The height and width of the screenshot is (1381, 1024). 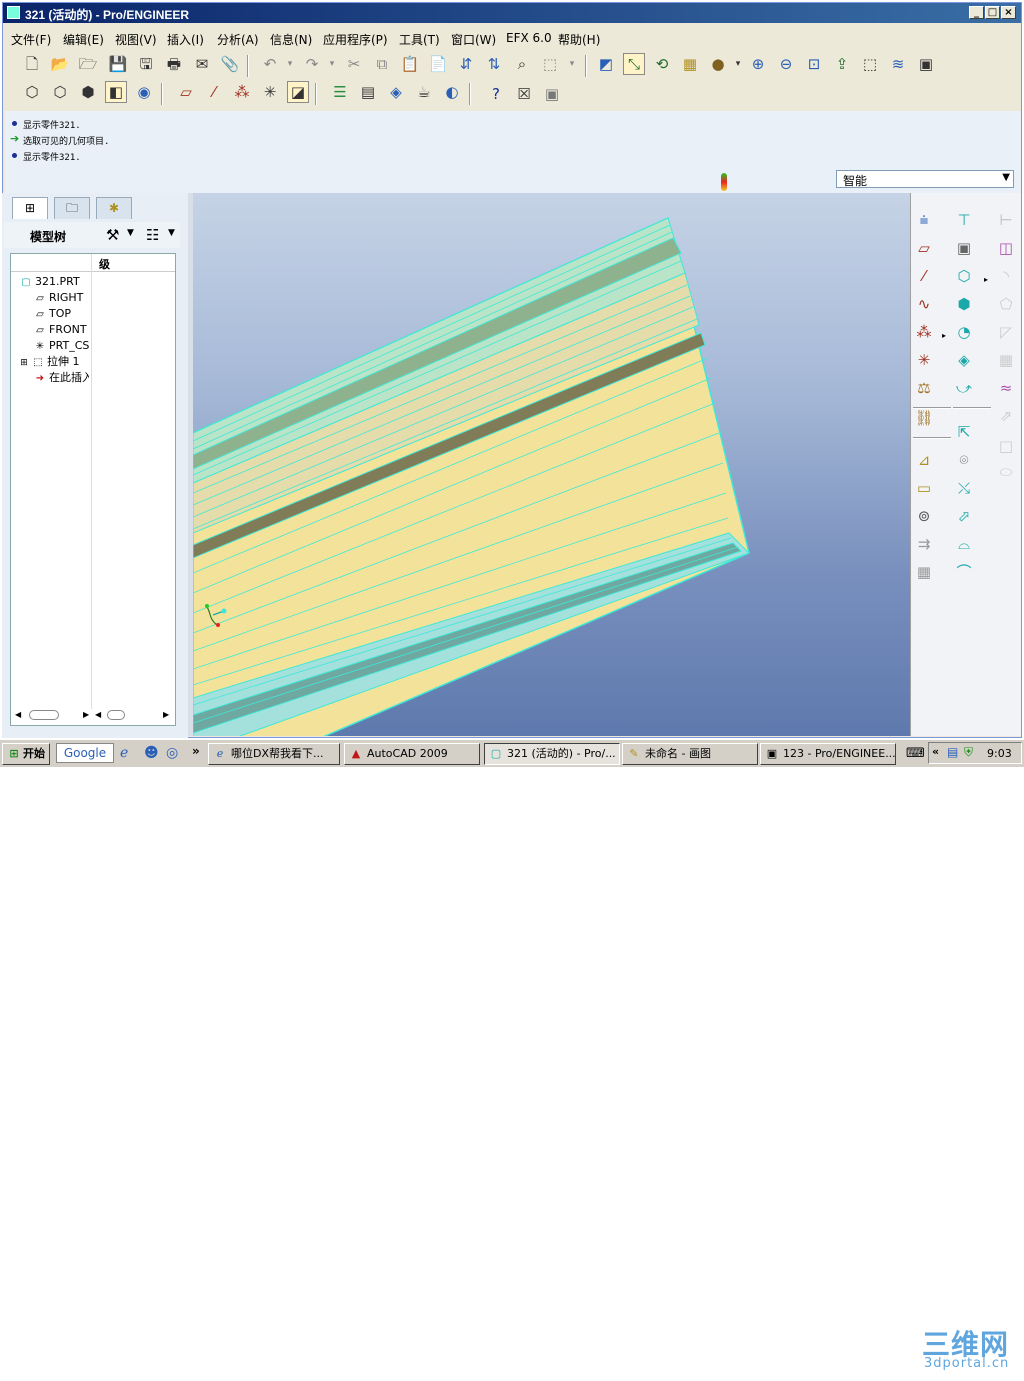 What do you see at coordinates (999, 753) in the screenshot?
I see `clock: 9:03` at bounding box center [999, 753].